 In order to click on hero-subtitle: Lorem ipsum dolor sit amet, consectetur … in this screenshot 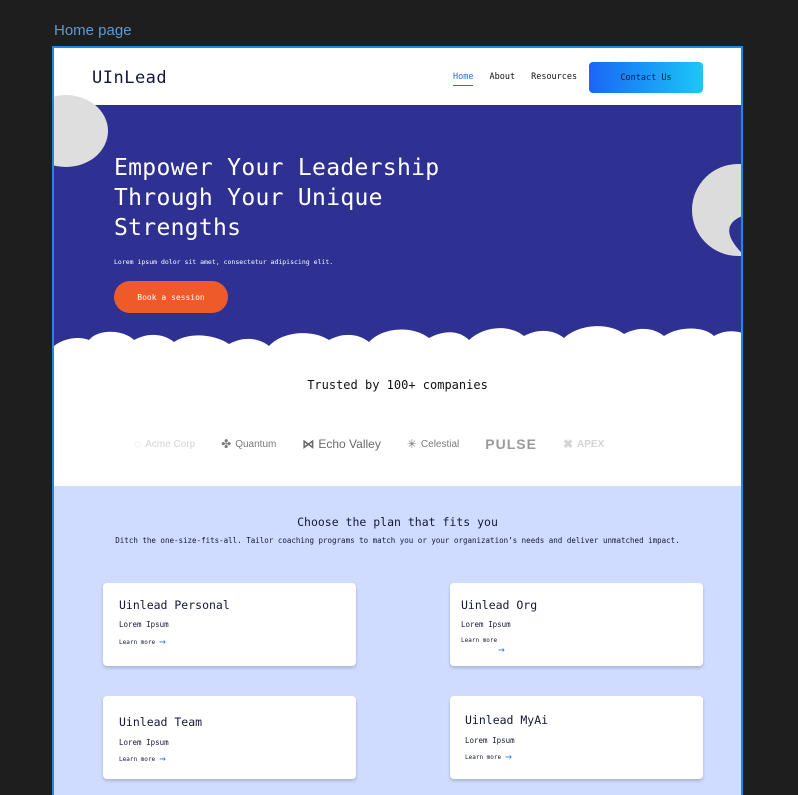, I will do `click(224, 262)`.